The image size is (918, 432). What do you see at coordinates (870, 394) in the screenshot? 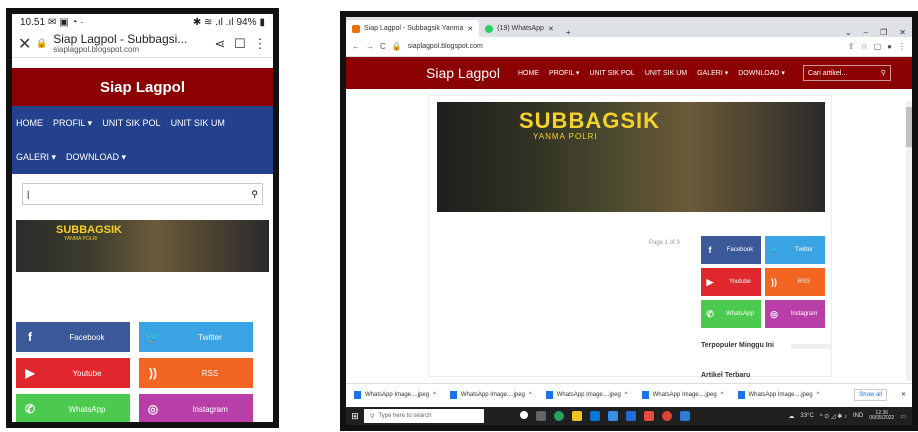
I see `show-all-button: Show all` at bounding box center [870, 394].